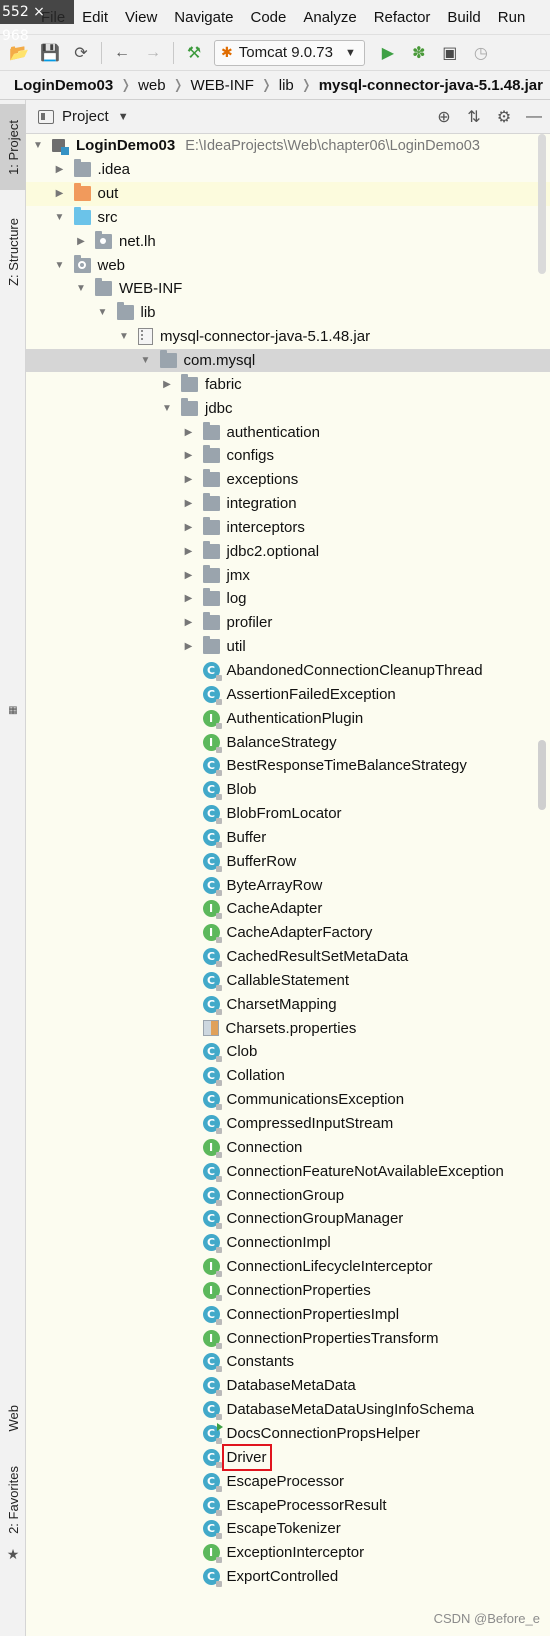  What do you see at coordinates (288, 623) in the screenshot?
I see `tree-node: ▶ profiler` at bounding box center [288, 623].